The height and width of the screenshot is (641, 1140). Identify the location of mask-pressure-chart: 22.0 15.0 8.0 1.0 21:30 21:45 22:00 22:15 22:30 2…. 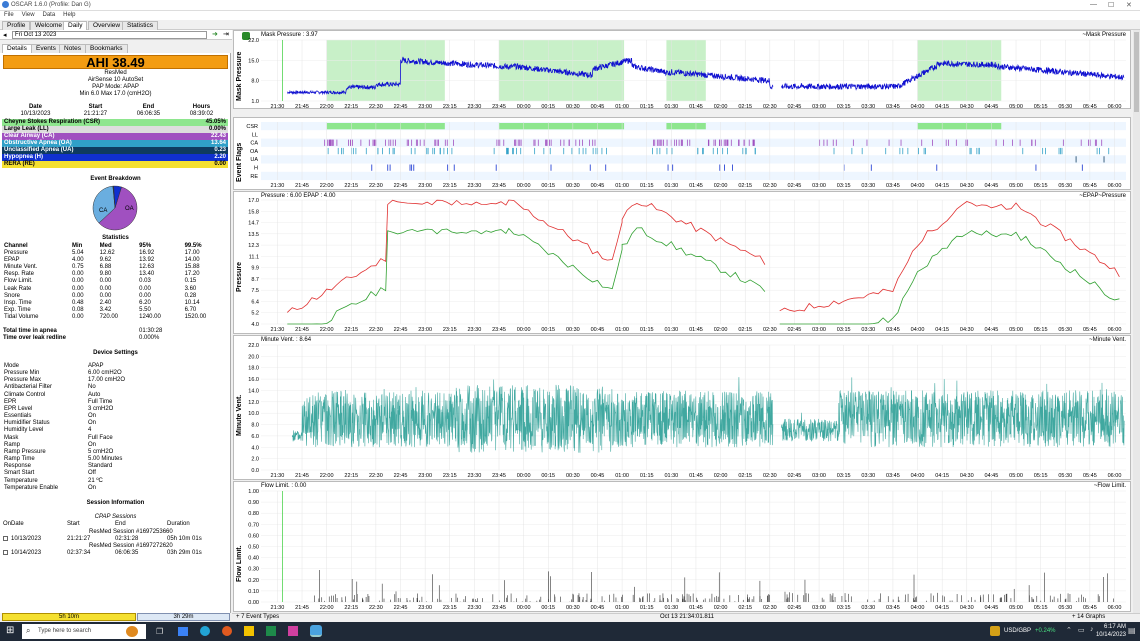
(683, 70).